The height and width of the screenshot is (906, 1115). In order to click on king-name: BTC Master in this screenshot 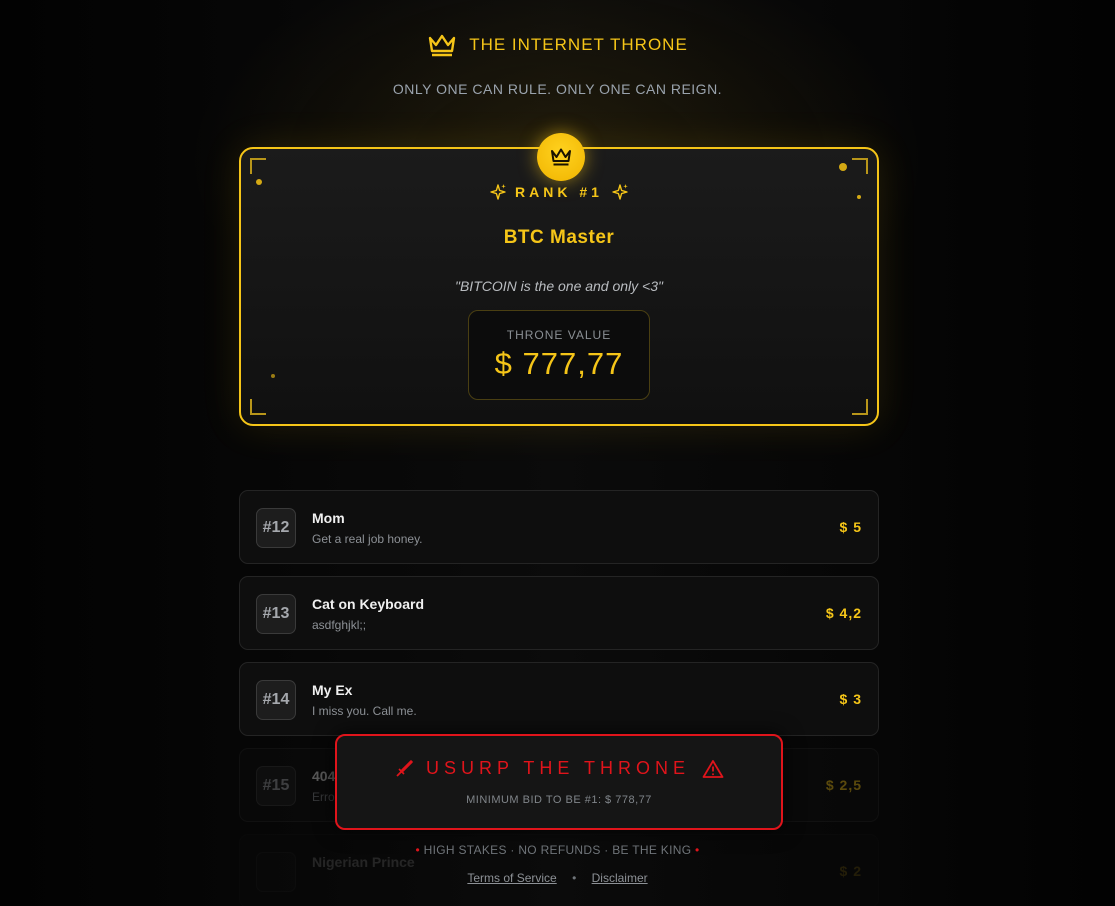, I will do `click(559, 237)`.